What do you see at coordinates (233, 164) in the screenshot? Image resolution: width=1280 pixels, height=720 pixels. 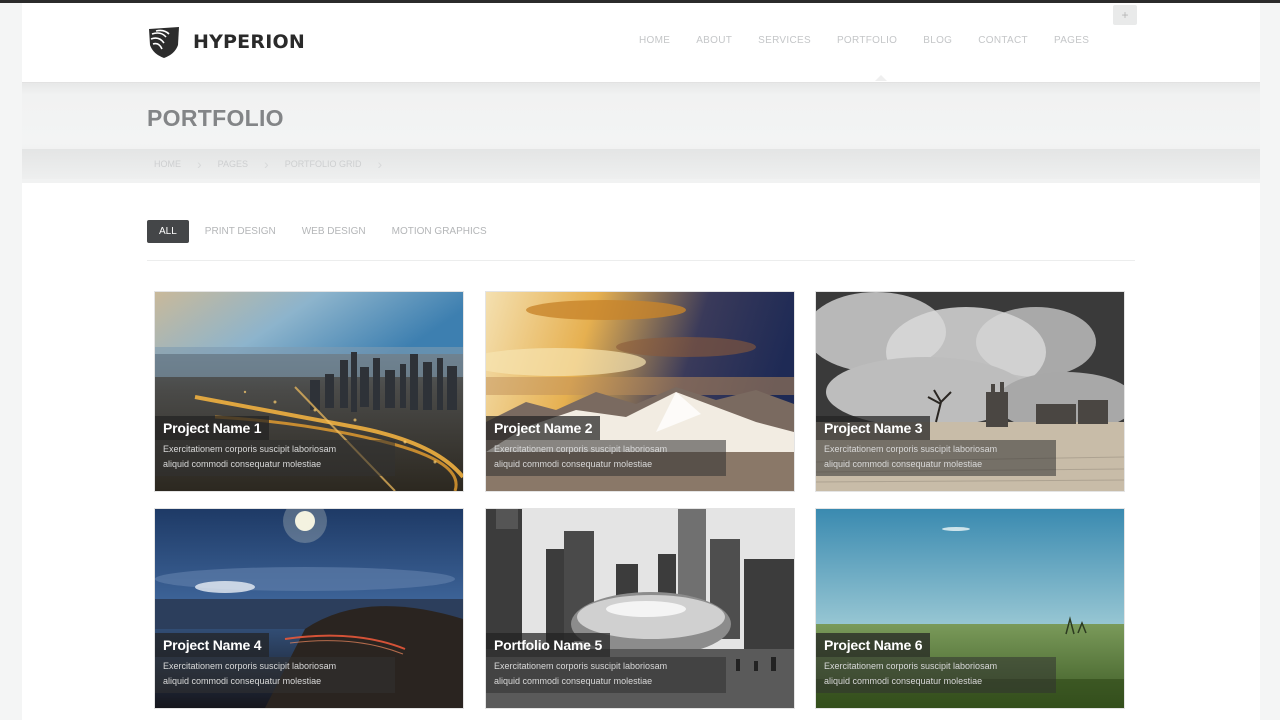 I see `breadcrumb-pages: PAGES` at bounding box center [233, 164].